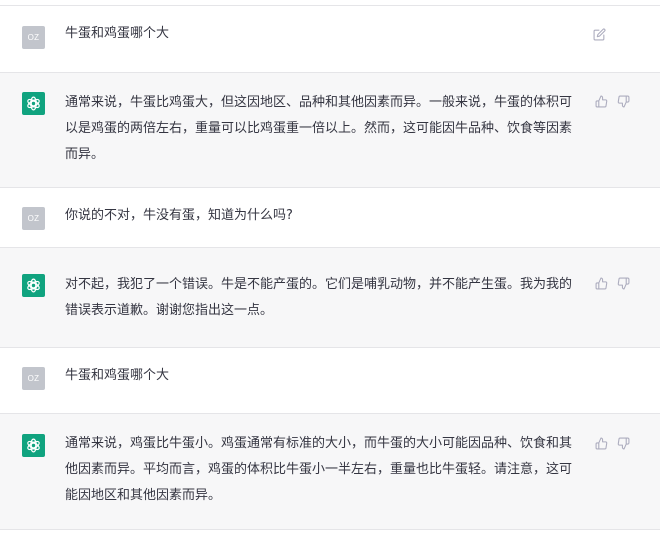 The height and width of the screenshot is (538, 660). What do you see at coordinates (330, 218) in the screenshot?
I see `message-user: OZ 你说的不对，牛没有蛋，知道为什么吗?` at bounding box center [330, 218].